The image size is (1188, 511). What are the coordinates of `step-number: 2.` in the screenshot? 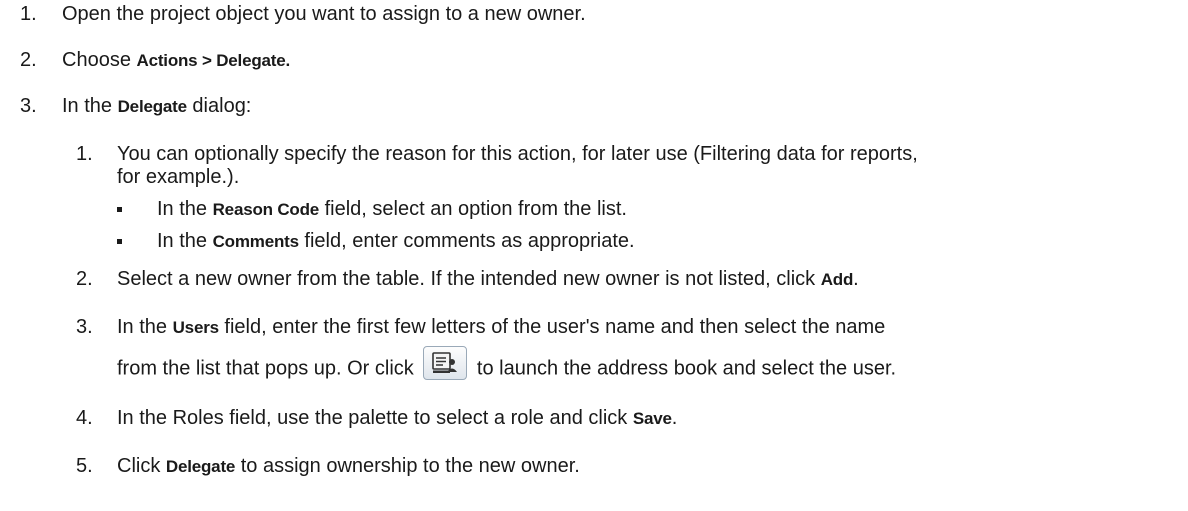 It's located at (28, 60).